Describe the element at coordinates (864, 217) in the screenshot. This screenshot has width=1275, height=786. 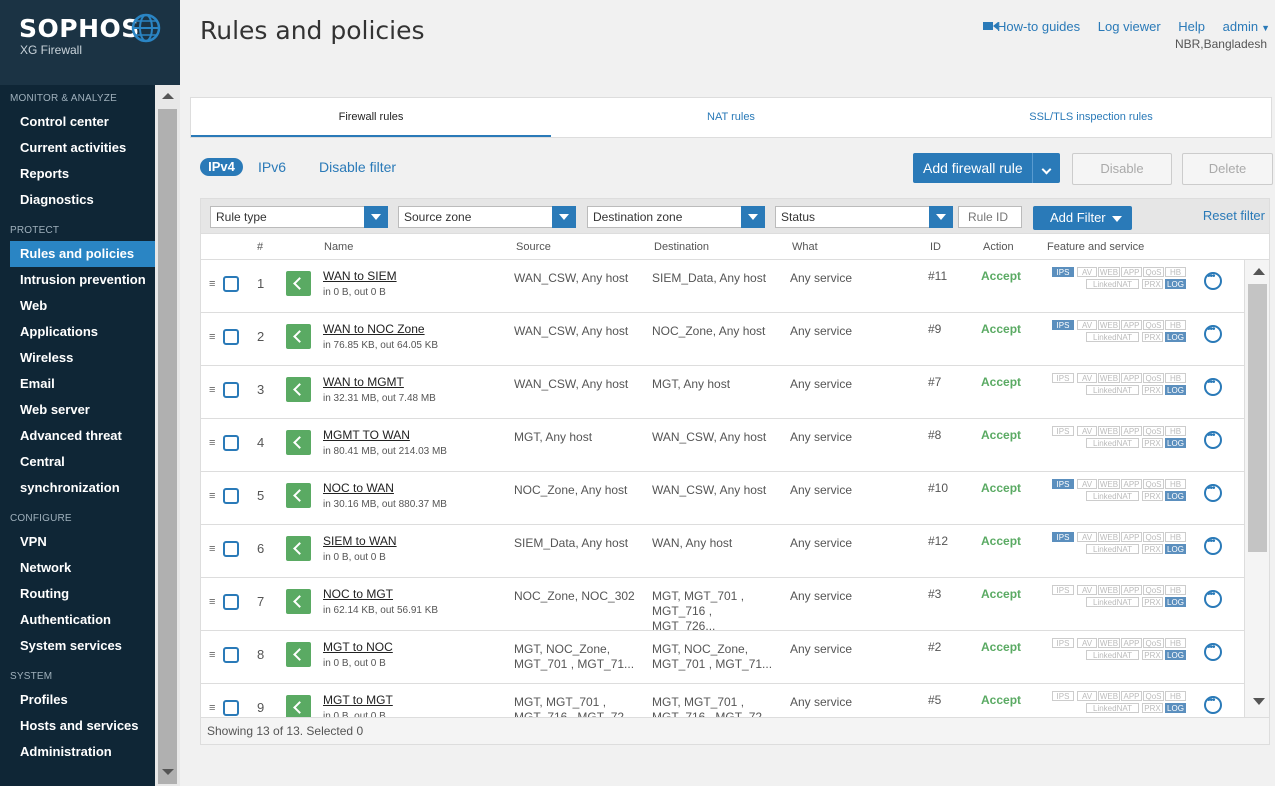
I see `status-select: Status` at that location.